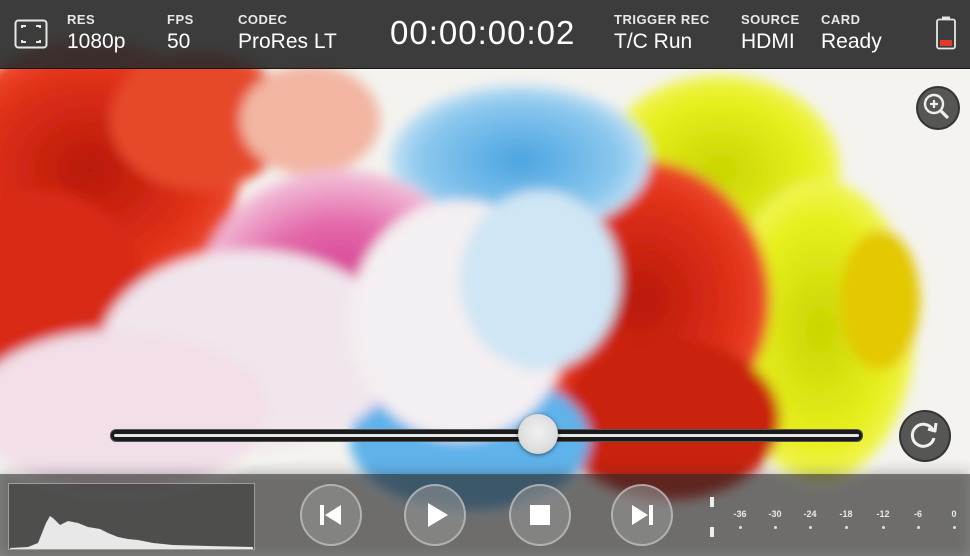  Describe the element at coordinates (846, 514) in the screenshot. I see `meter-tick-label: -18` at that location.